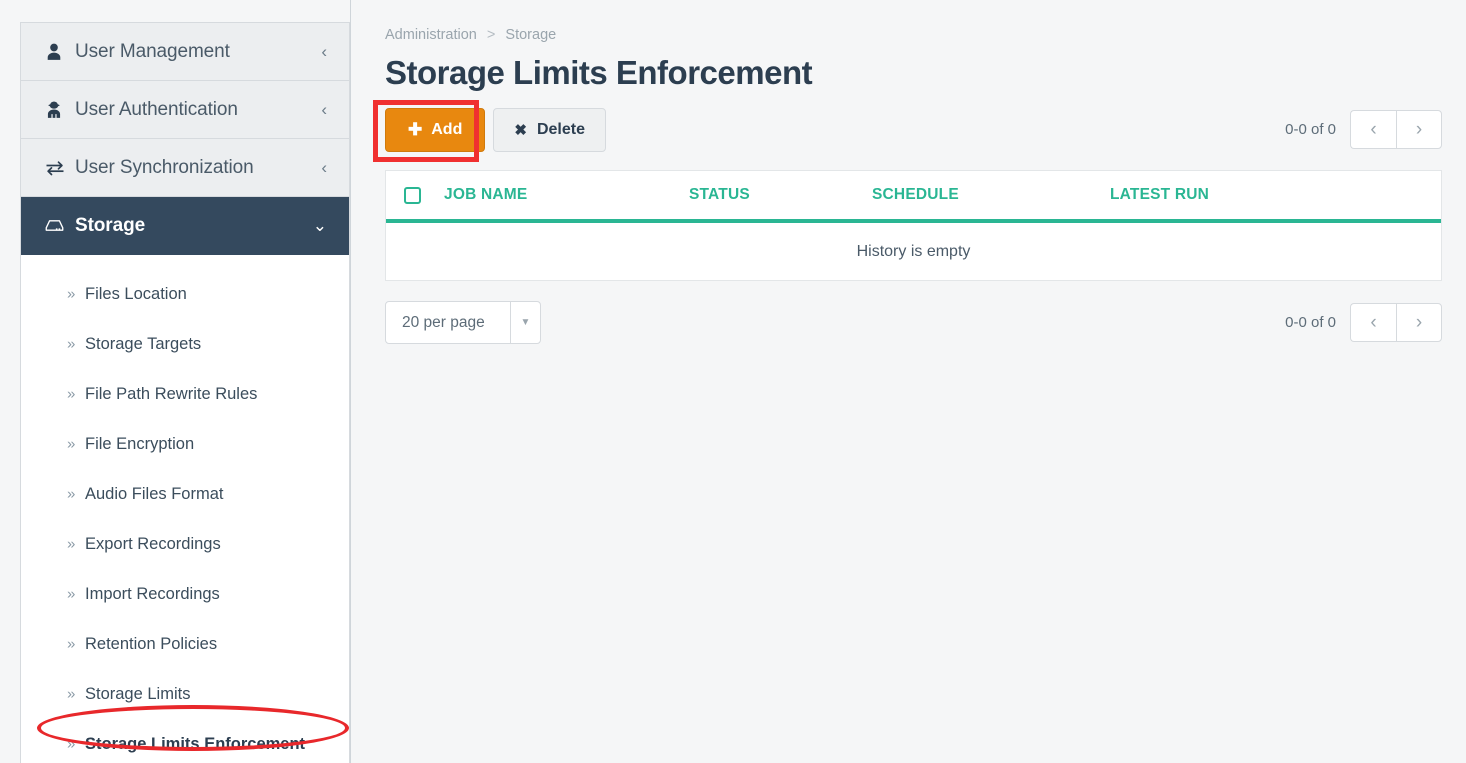  What do you see at coordinates (913, 130) in the screenshot?
I see `toolbar-buttons: ✚ Add ✖ Delete` at bounding box center [913, 130].